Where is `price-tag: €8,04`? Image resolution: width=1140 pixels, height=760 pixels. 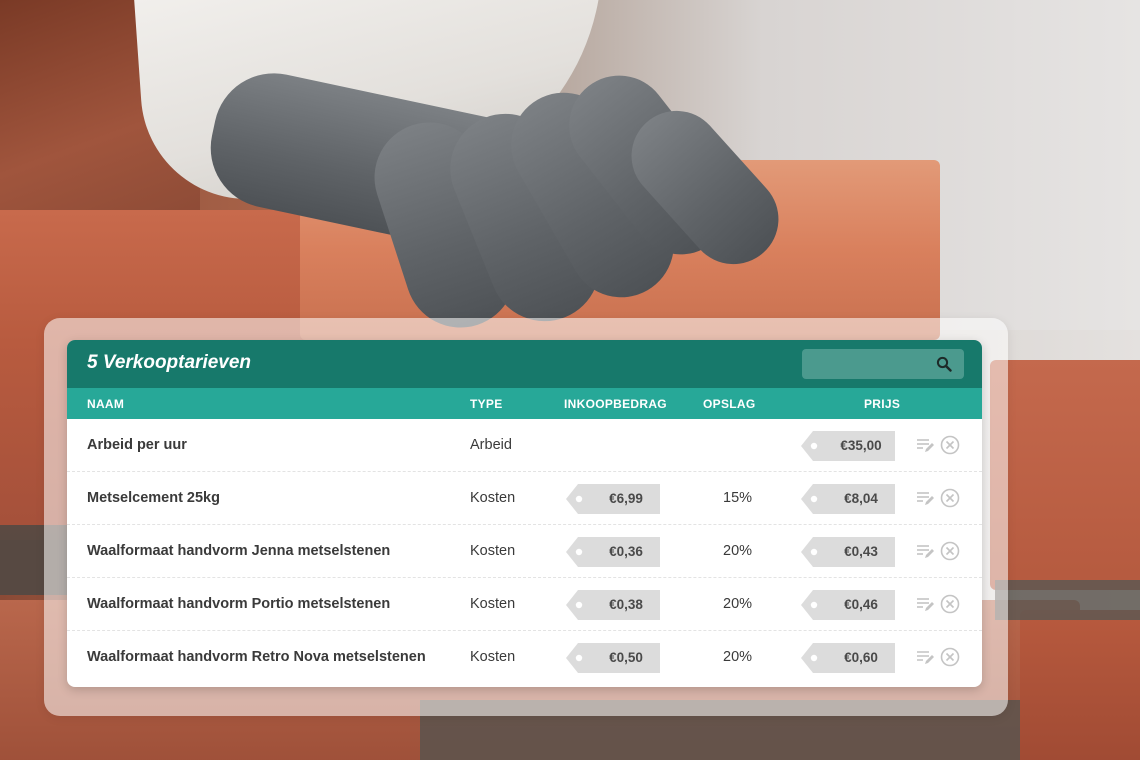
price-tag: €8,04 is located at coordinates (848, 499).